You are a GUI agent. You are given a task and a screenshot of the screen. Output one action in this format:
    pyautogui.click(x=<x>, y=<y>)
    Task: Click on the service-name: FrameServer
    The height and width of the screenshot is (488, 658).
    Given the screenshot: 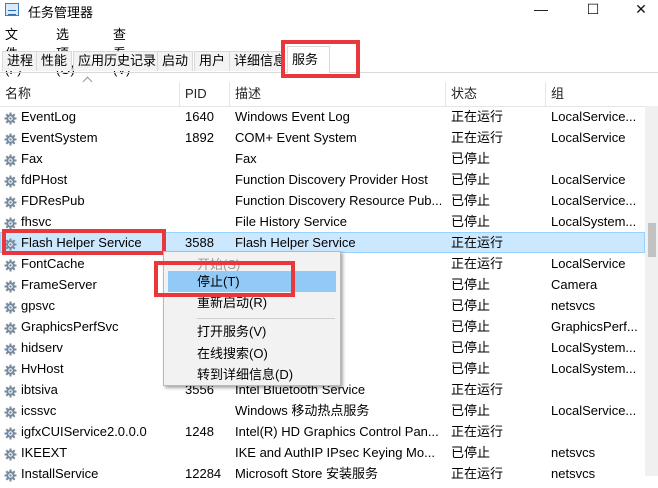 What is the action you would take?
    pyautogui.click(x=59, y=284)
    